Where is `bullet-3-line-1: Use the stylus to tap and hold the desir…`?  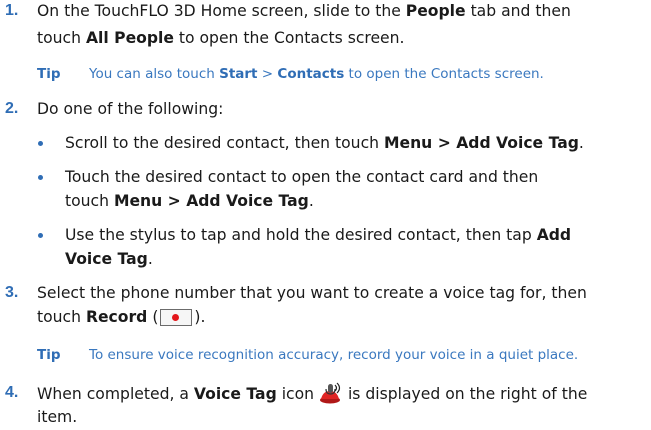
bullet-3-line-1: Use the stylus to tap and hold the desir… is located at coordinates (318, 235).